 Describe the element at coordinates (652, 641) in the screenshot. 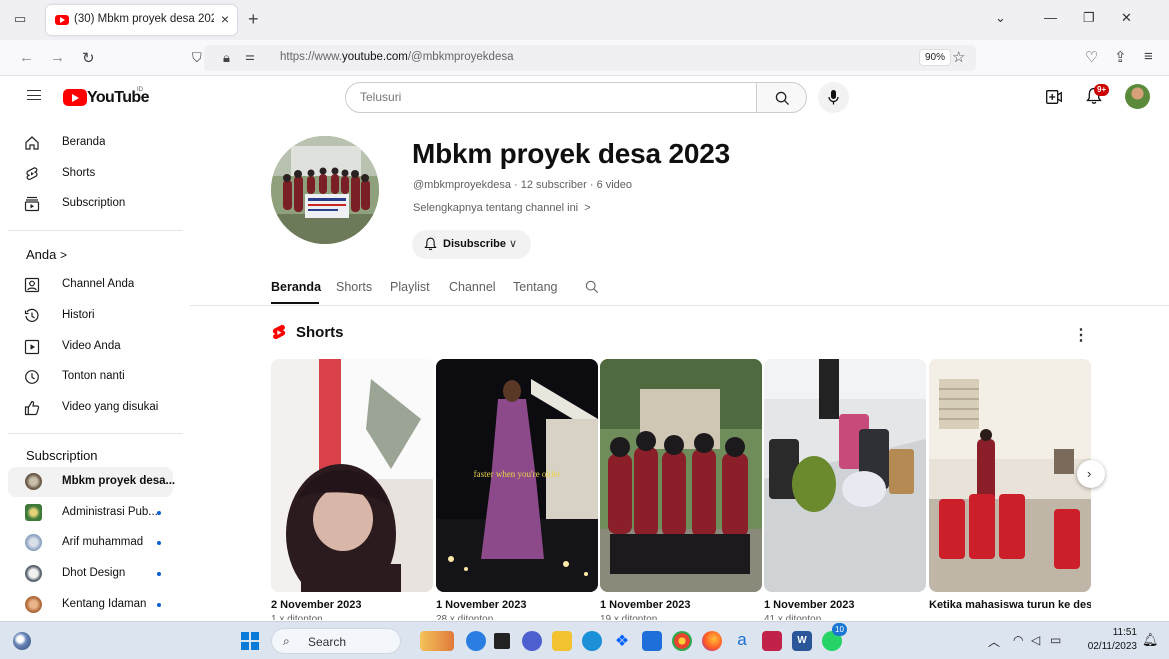

I see `store-icon` at that location.